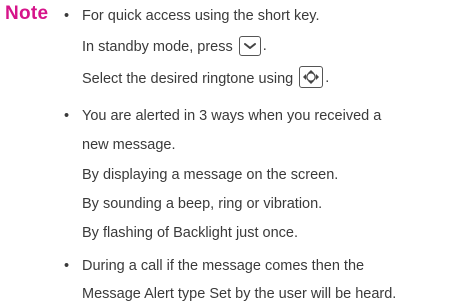 This screenshot has width=451, height=304. Describe the element at coordinates (157, 47) in the screenshot. I see `item-1-line-2-text: In standby mode, press` at that location.